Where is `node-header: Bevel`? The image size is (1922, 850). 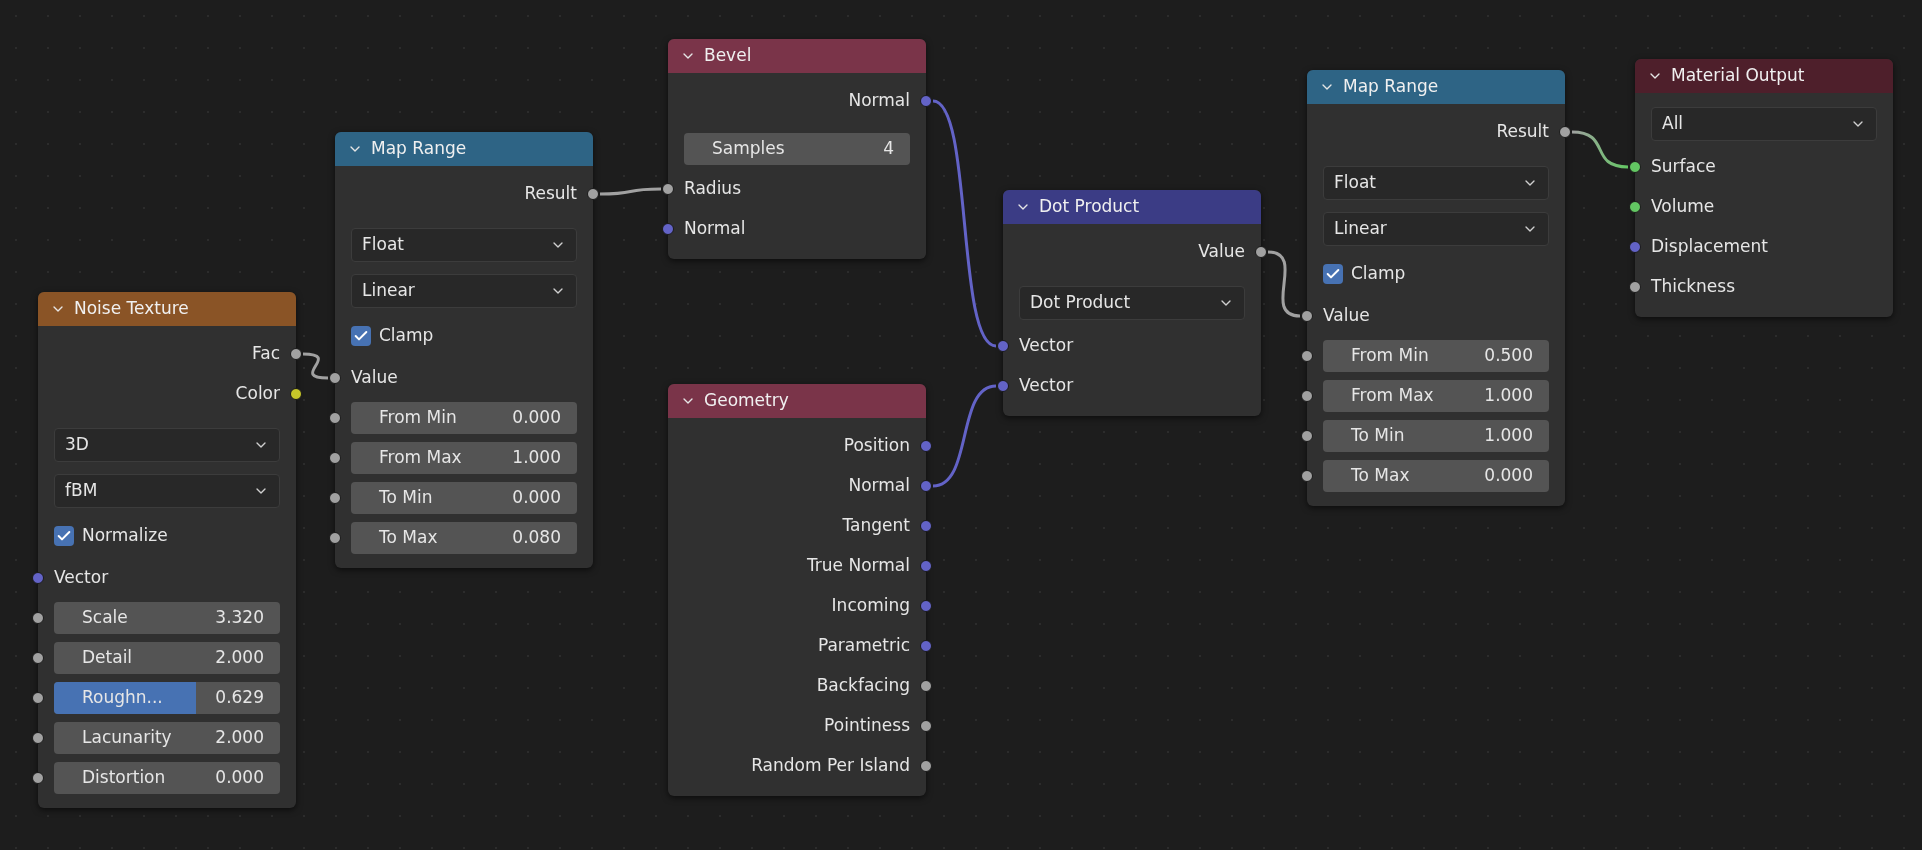
node-header: Bevel is located at coordinates (797, 56).